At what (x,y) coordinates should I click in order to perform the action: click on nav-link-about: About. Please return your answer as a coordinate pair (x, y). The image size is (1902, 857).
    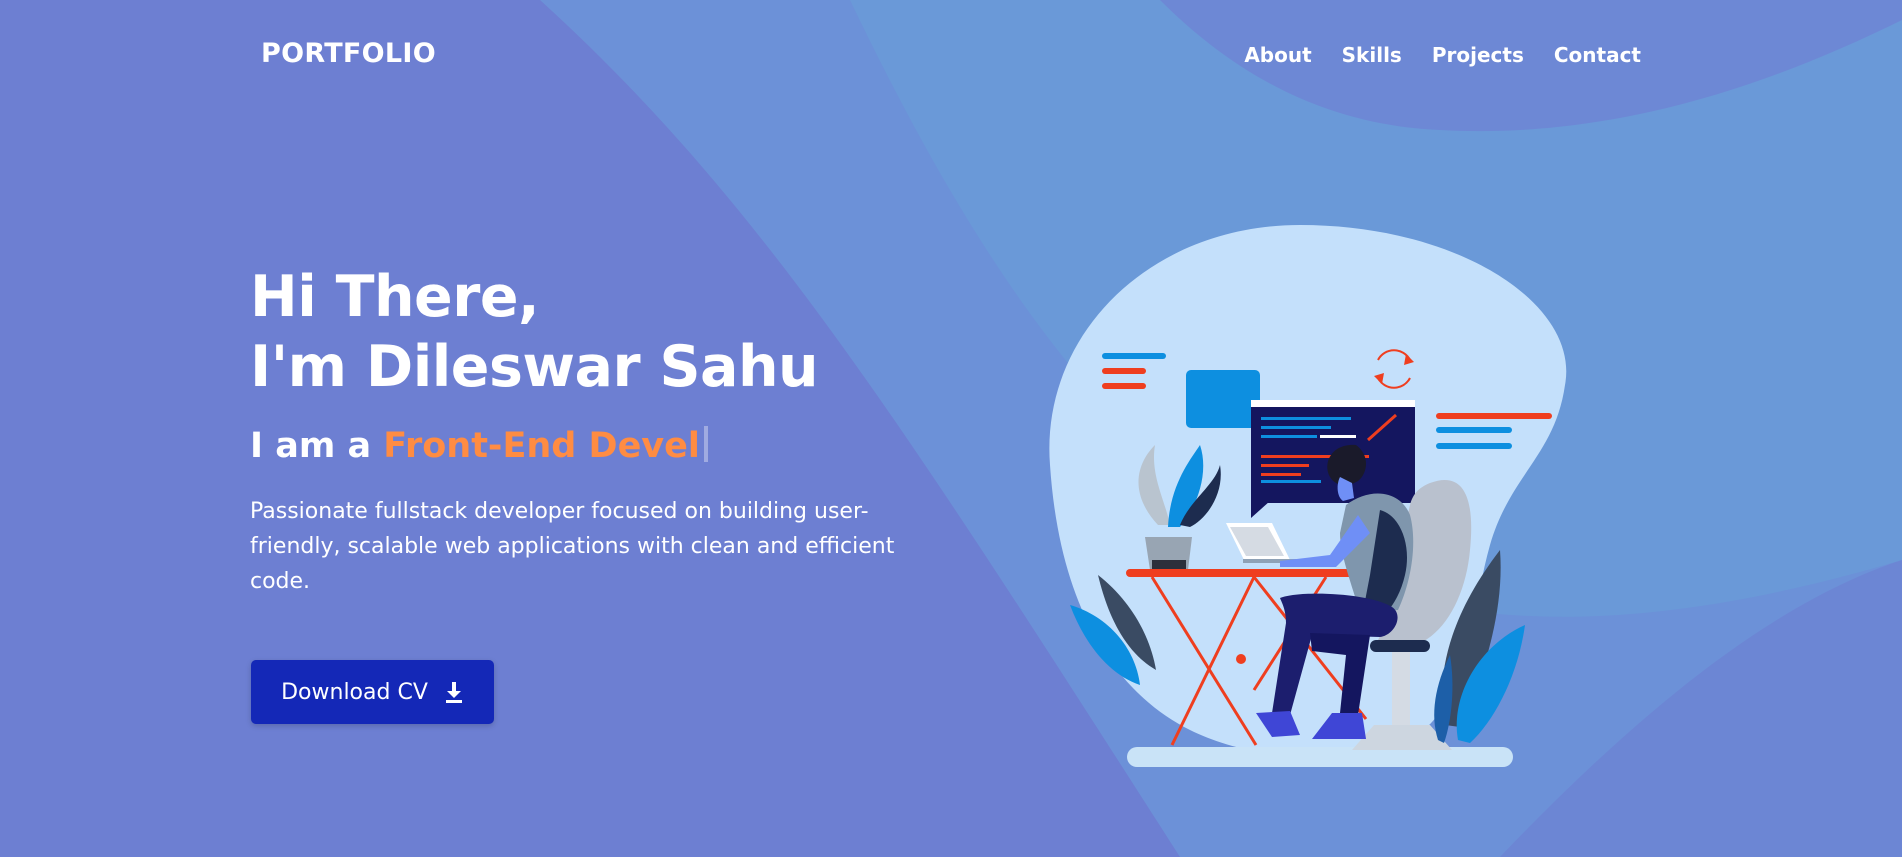
    Looking at the image, I should click on (1277, 55).